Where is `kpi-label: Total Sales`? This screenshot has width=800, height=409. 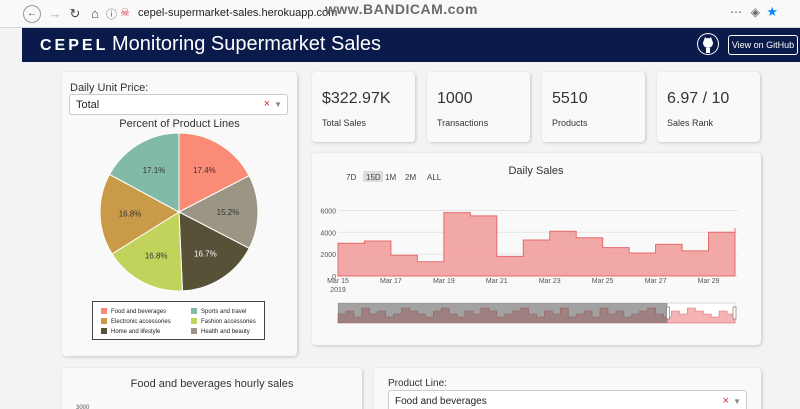 kpi-label: Total Sales is located at coordinates (344, 123).